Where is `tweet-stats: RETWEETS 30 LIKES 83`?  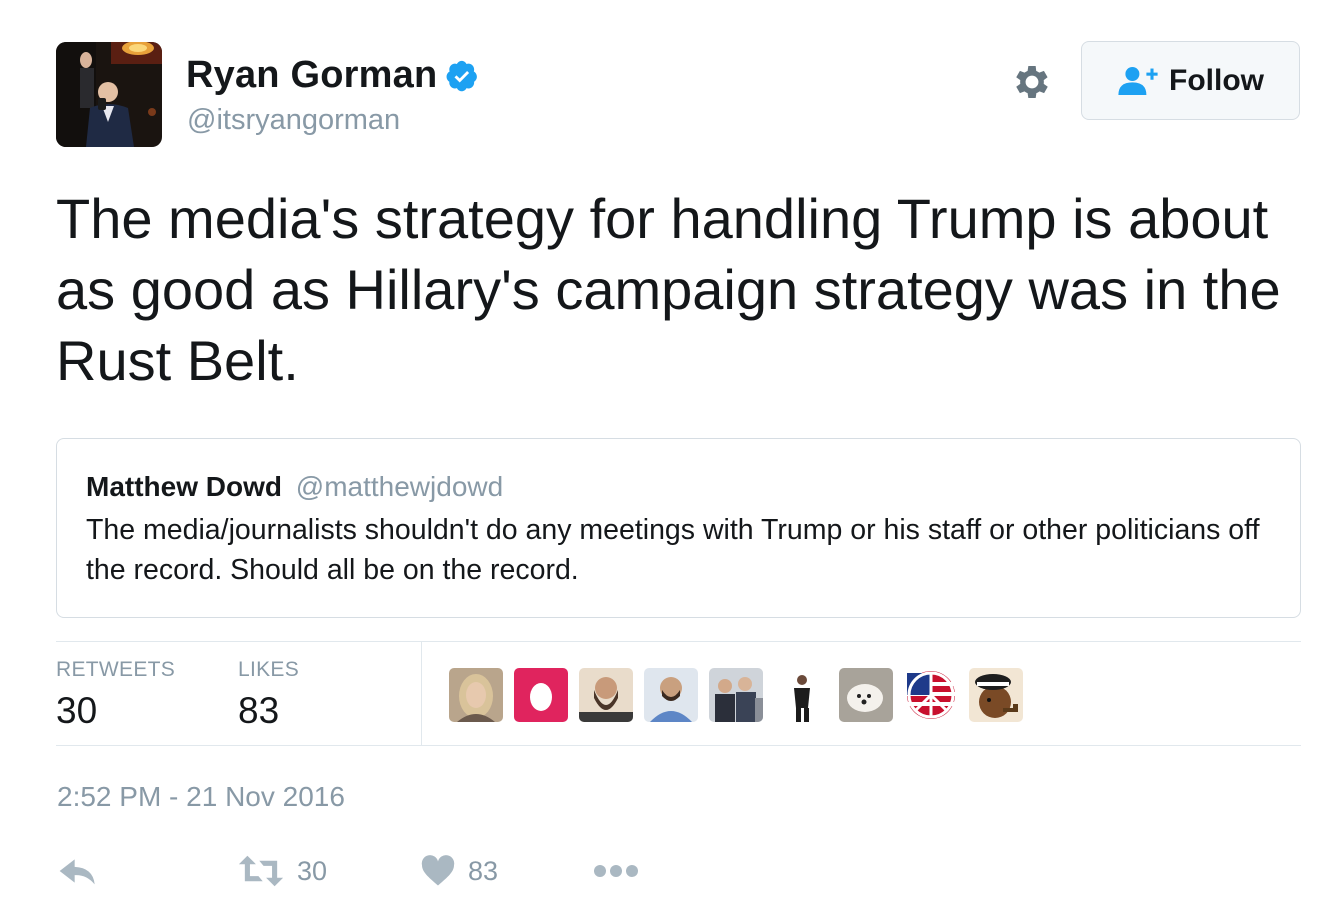
tweet-stats: RETWEETS 30 LIKES 83 is located at coordinates (678, 693).